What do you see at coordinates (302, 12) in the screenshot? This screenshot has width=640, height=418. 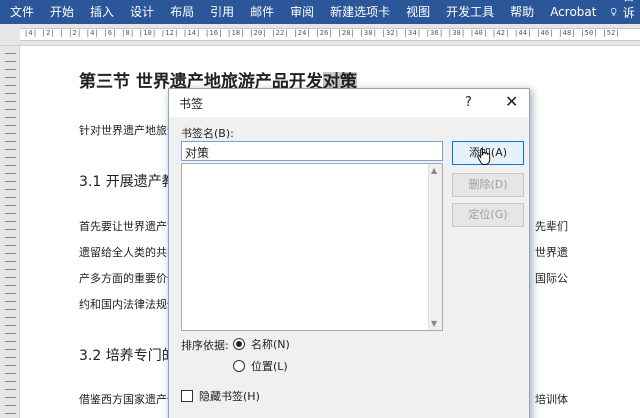 I see `tab-review: 审阅` at bounding box center [302, 12].